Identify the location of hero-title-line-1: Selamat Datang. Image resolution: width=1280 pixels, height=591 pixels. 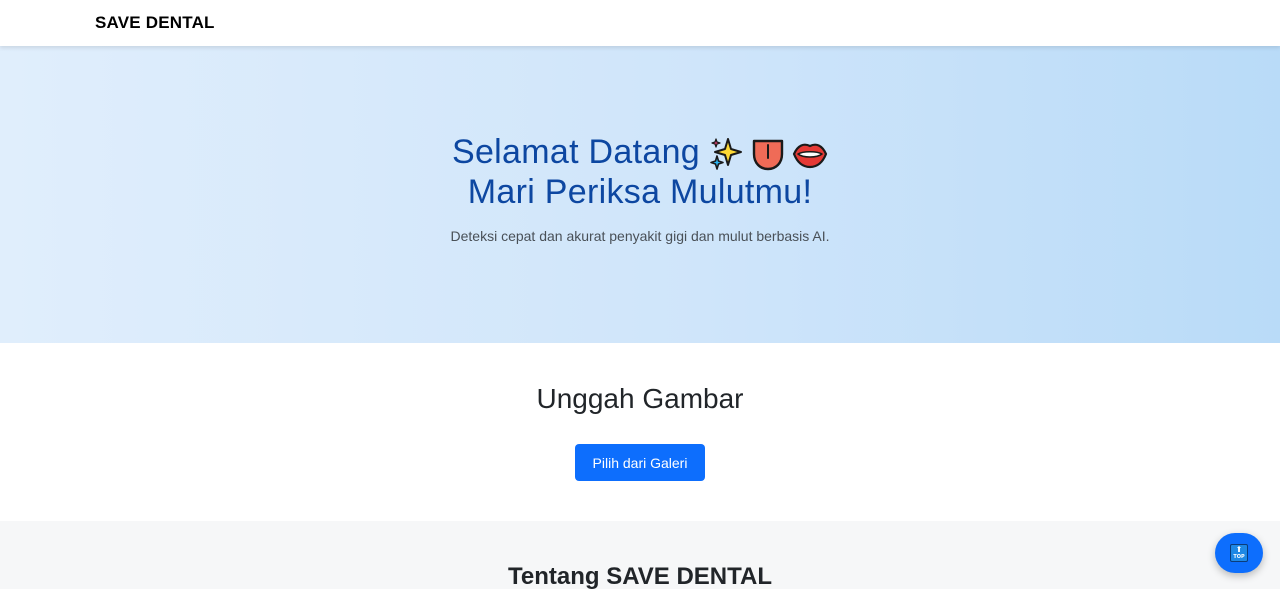
(640, 152).